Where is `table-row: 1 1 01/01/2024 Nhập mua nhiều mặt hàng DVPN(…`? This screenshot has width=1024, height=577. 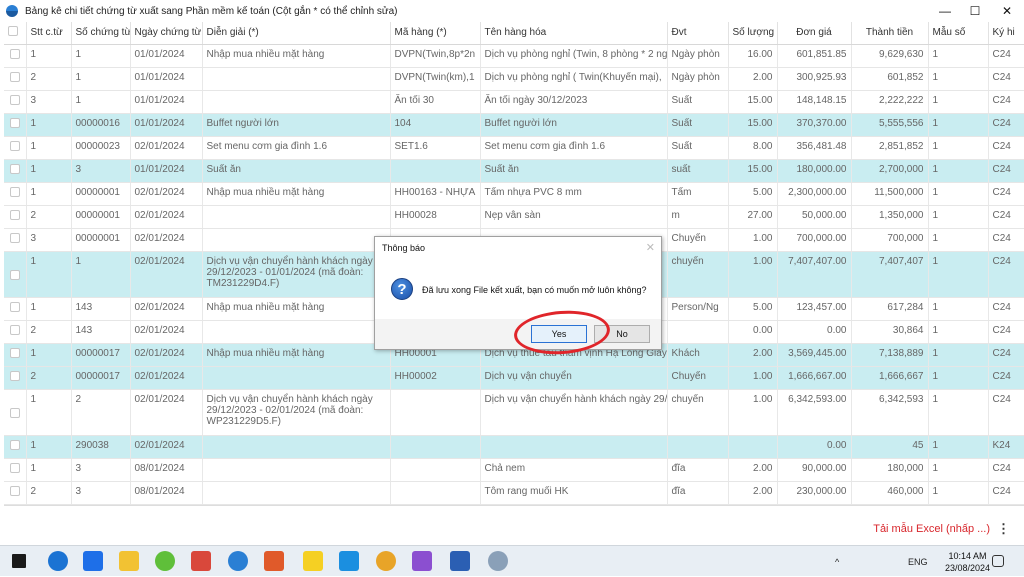
table-row: 1 1 01/01/2024 Nhập mua nhiều mặt hàng DVPN(… is located at coordinates (514, 56).